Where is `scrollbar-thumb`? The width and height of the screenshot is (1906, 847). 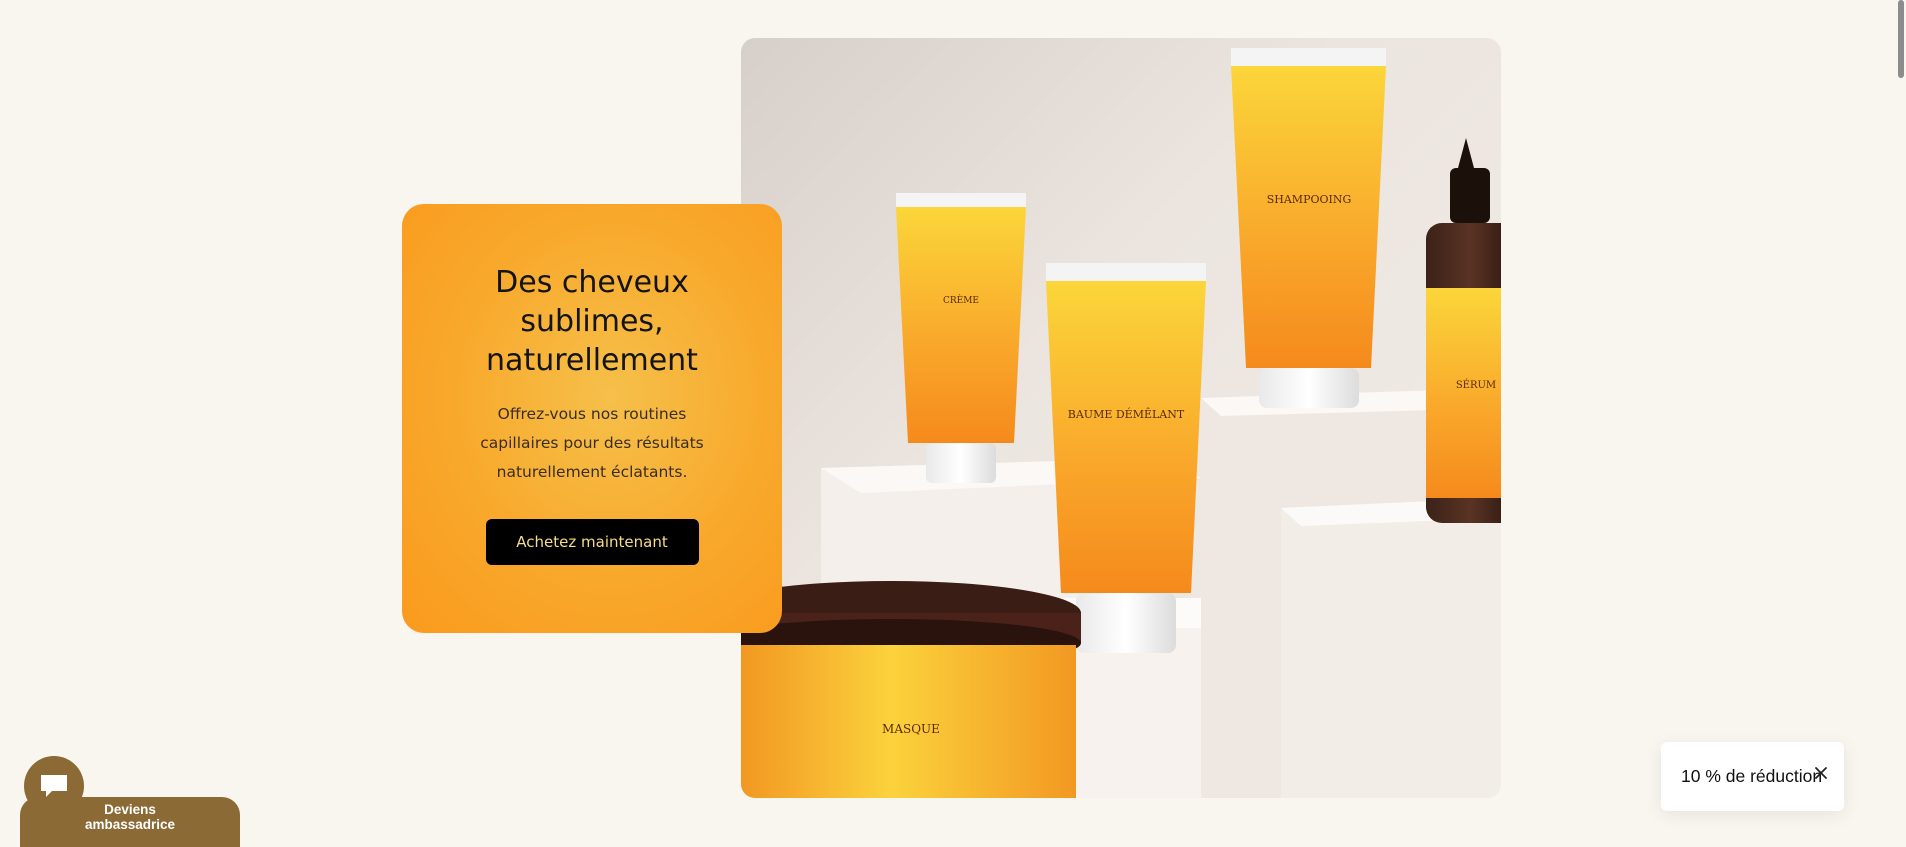
scrollbar-thumb is located at coordinates (1901, 39).